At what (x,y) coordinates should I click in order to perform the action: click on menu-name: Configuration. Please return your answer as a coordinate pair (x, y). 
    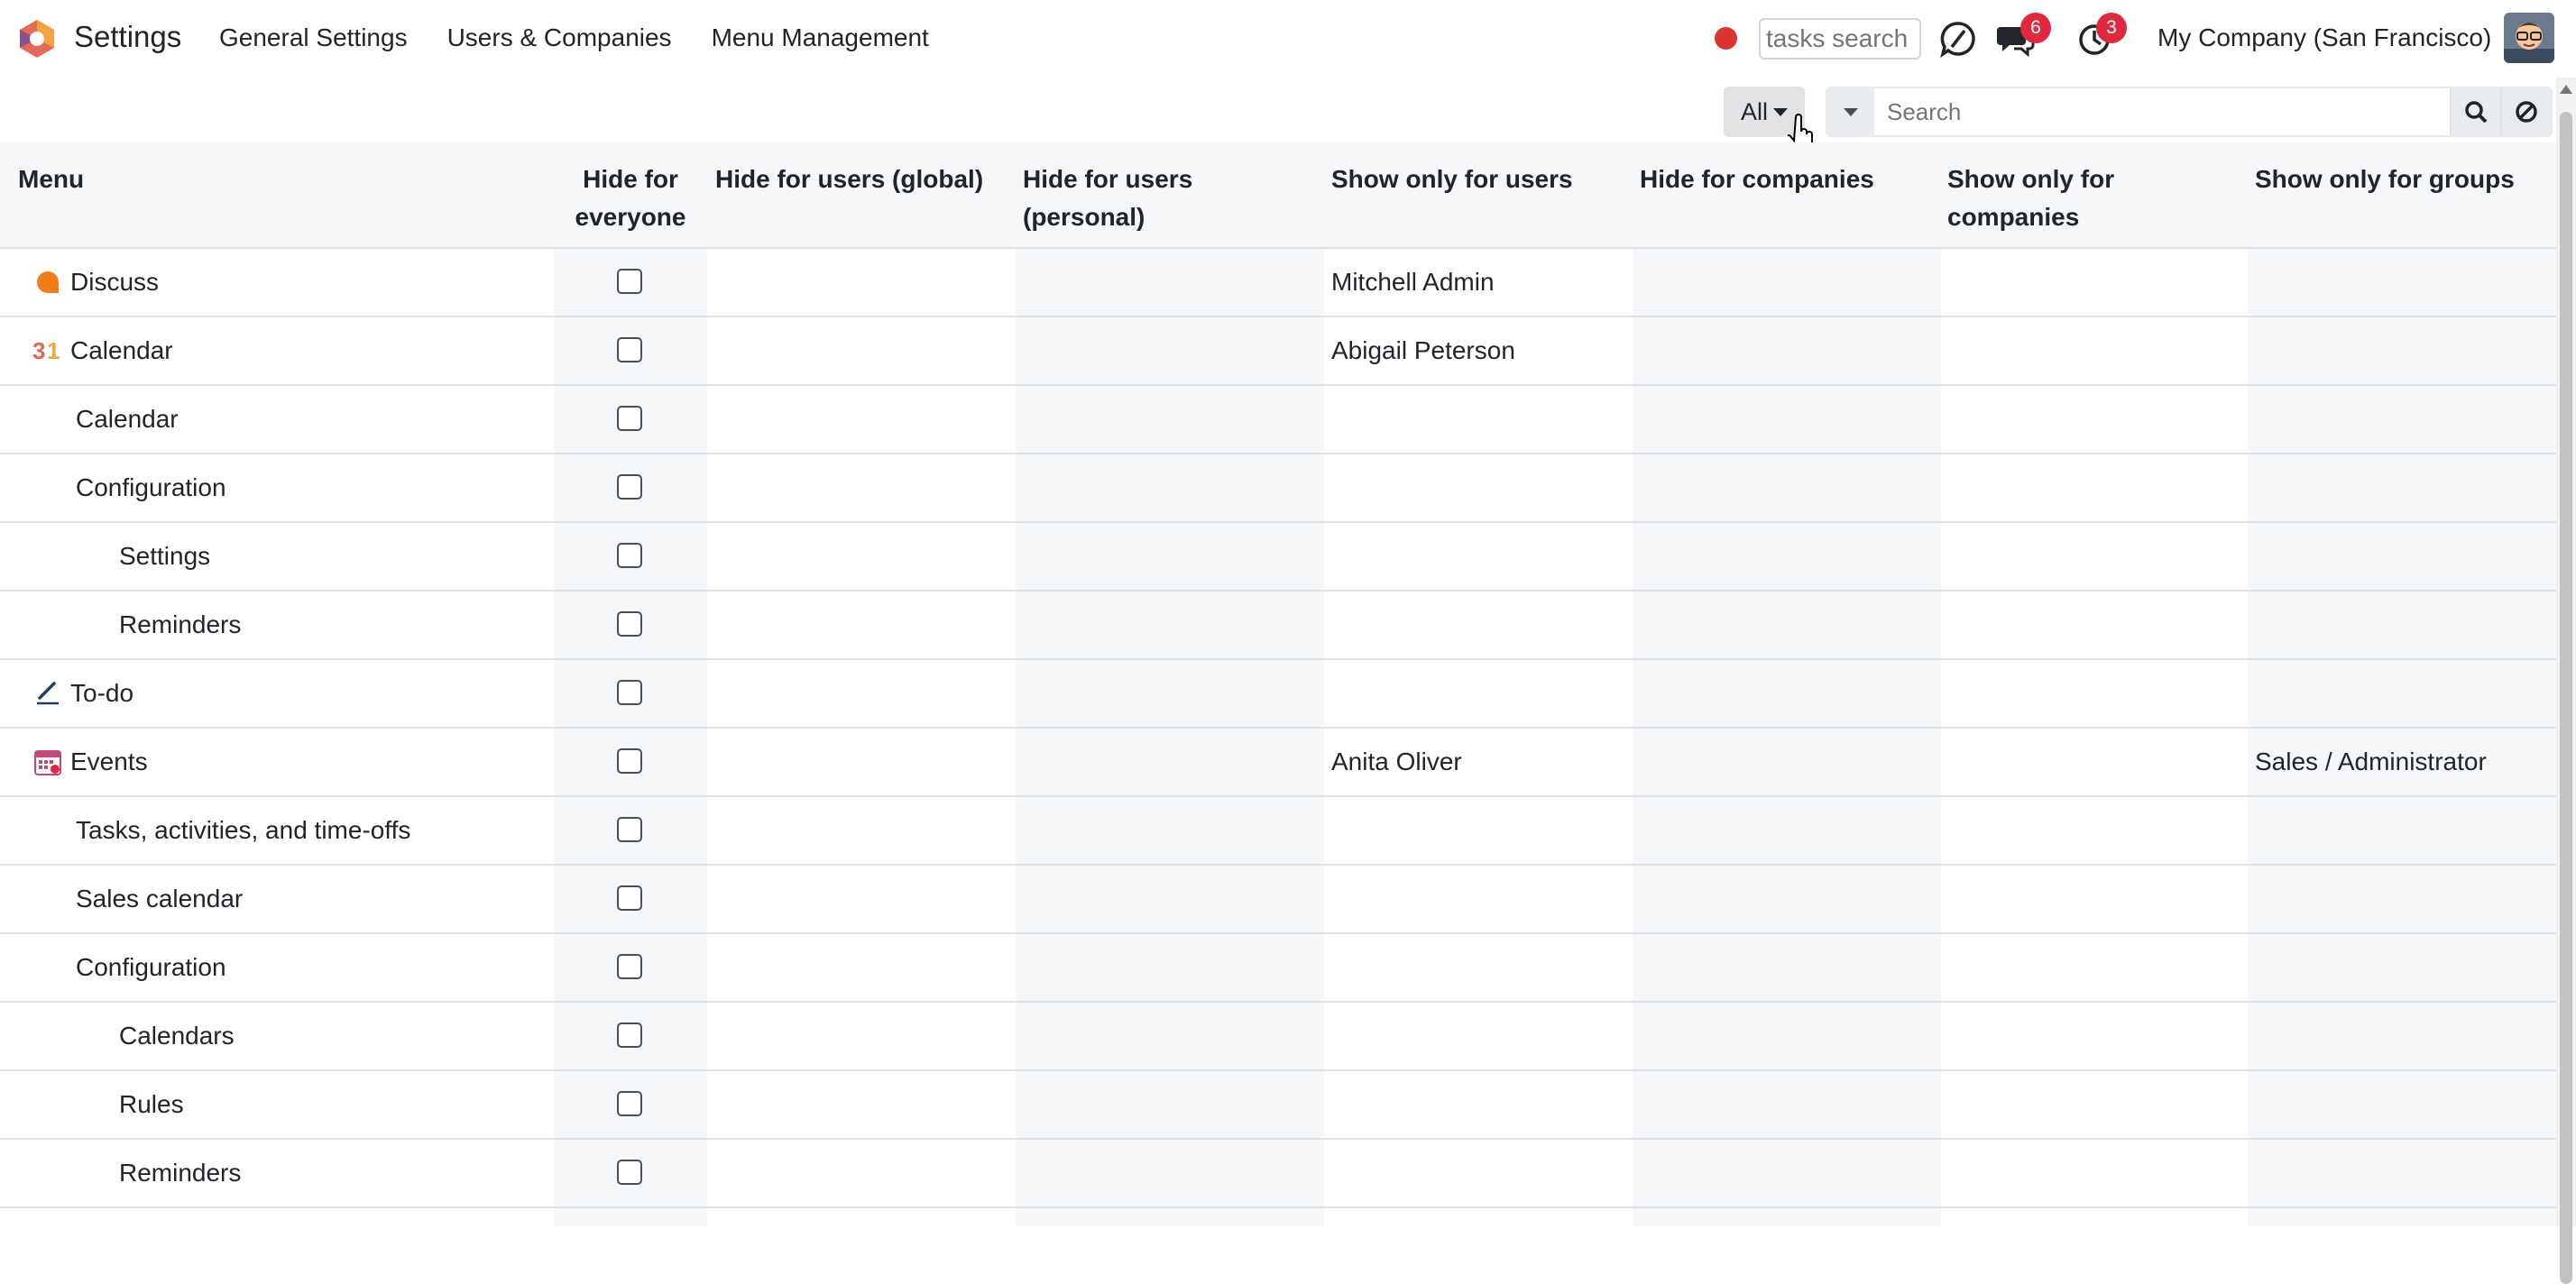
    Looking at the image, I should click on (151, 967).